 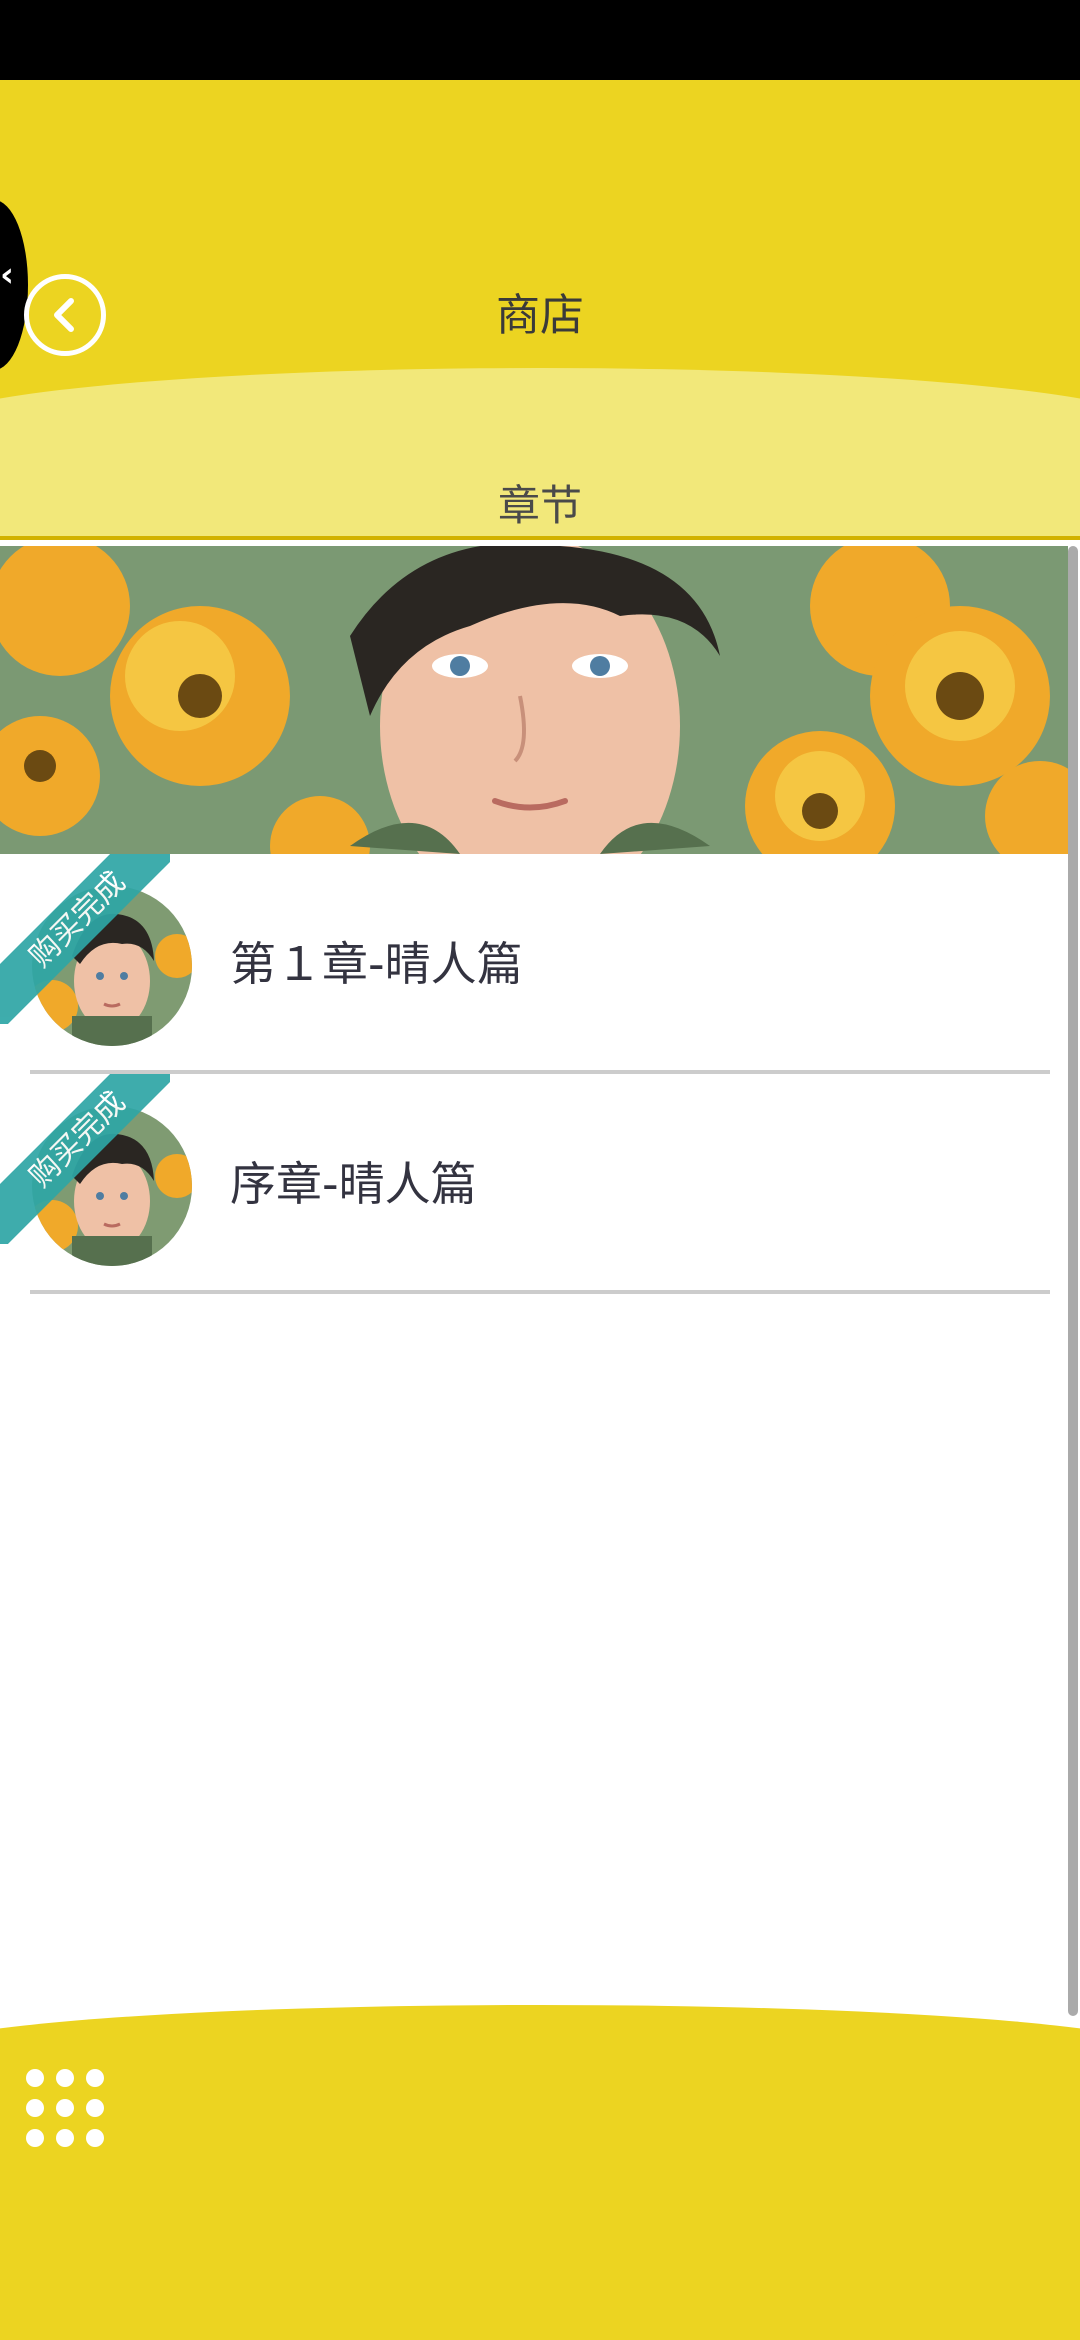 I want to click on status-bar, so click(x=540, y=40).